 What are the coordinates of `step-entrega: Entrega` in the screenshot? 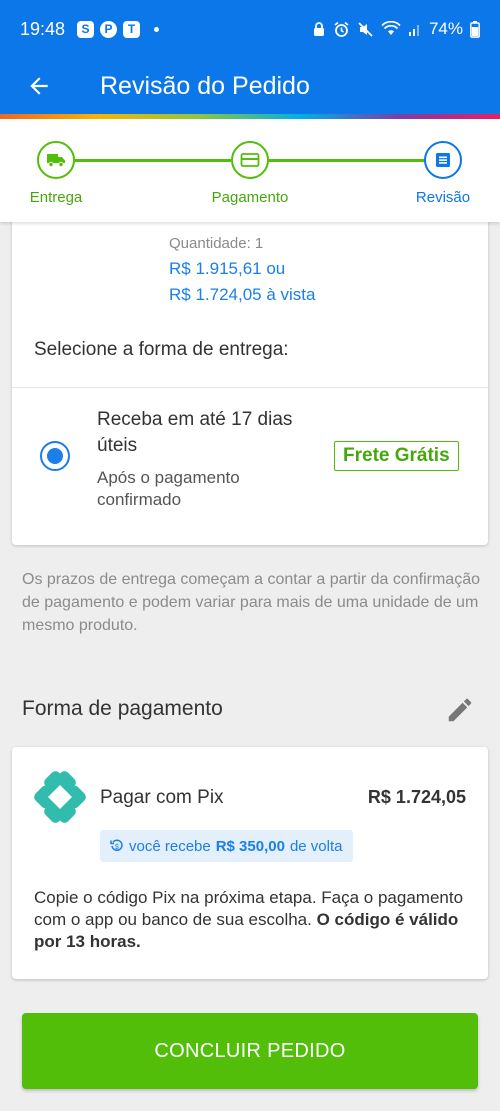 It's located at (58, 173).